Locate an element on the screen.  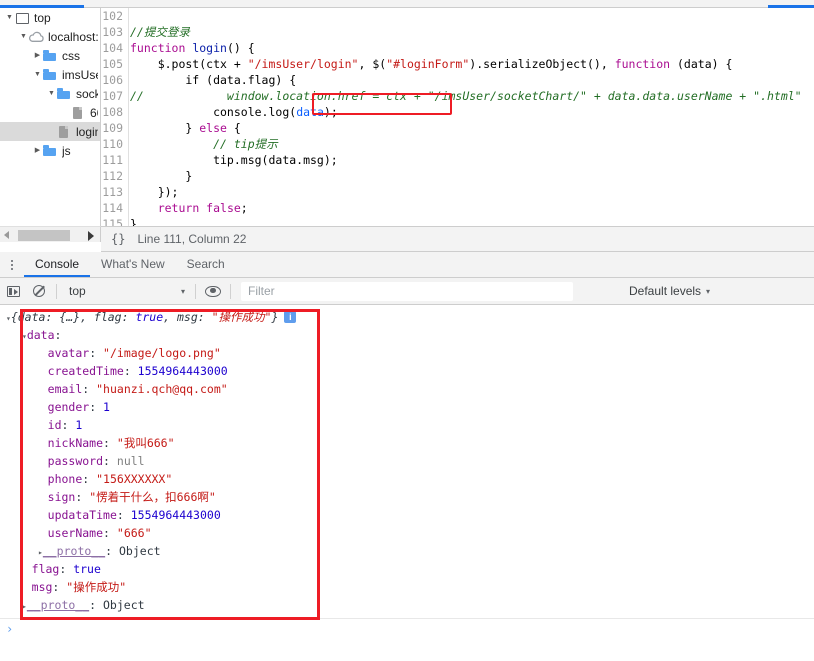
console-property-row: flag: true is located at coordinates (407, 570).